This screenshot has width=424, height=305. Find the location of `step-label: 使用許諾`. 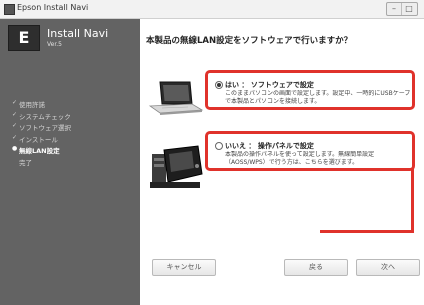

step-label: 使用許諾 is located at coordinates (32, 105).